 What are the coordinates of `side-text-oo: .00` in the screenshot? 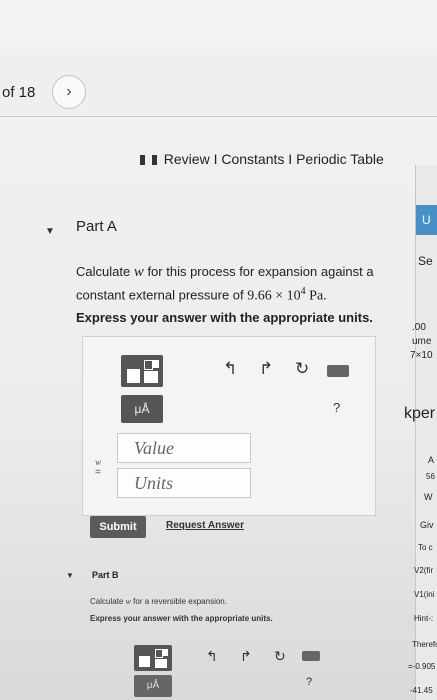 It's located at (419, 327).